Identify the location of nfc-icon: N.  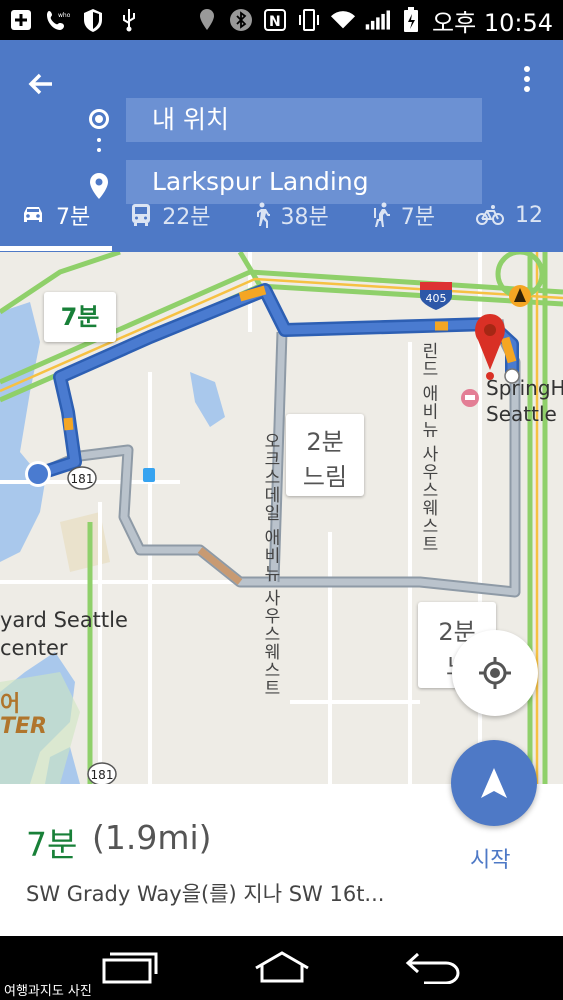
(275, 20).